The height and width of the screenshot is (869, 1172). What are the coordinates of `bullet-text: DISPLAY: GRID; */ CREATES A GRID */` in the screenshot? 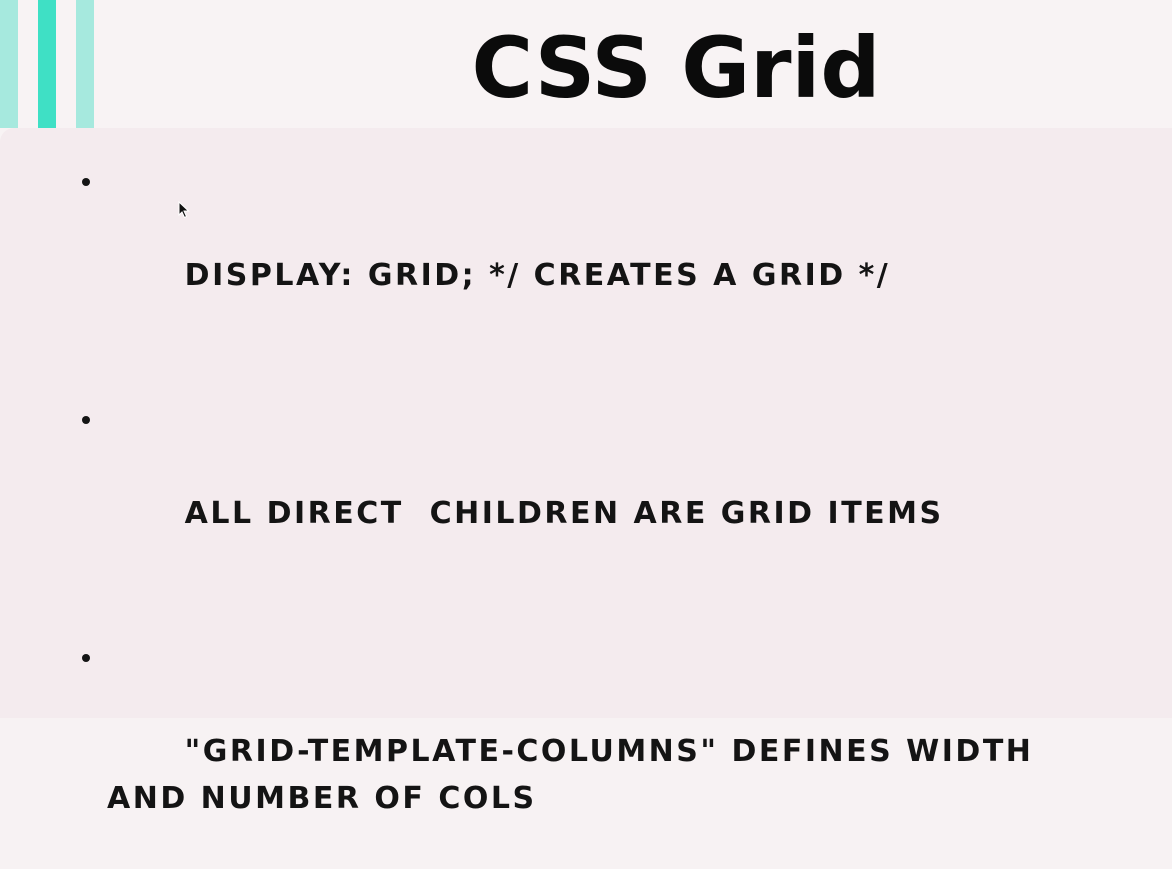 It's located at (537, 275).